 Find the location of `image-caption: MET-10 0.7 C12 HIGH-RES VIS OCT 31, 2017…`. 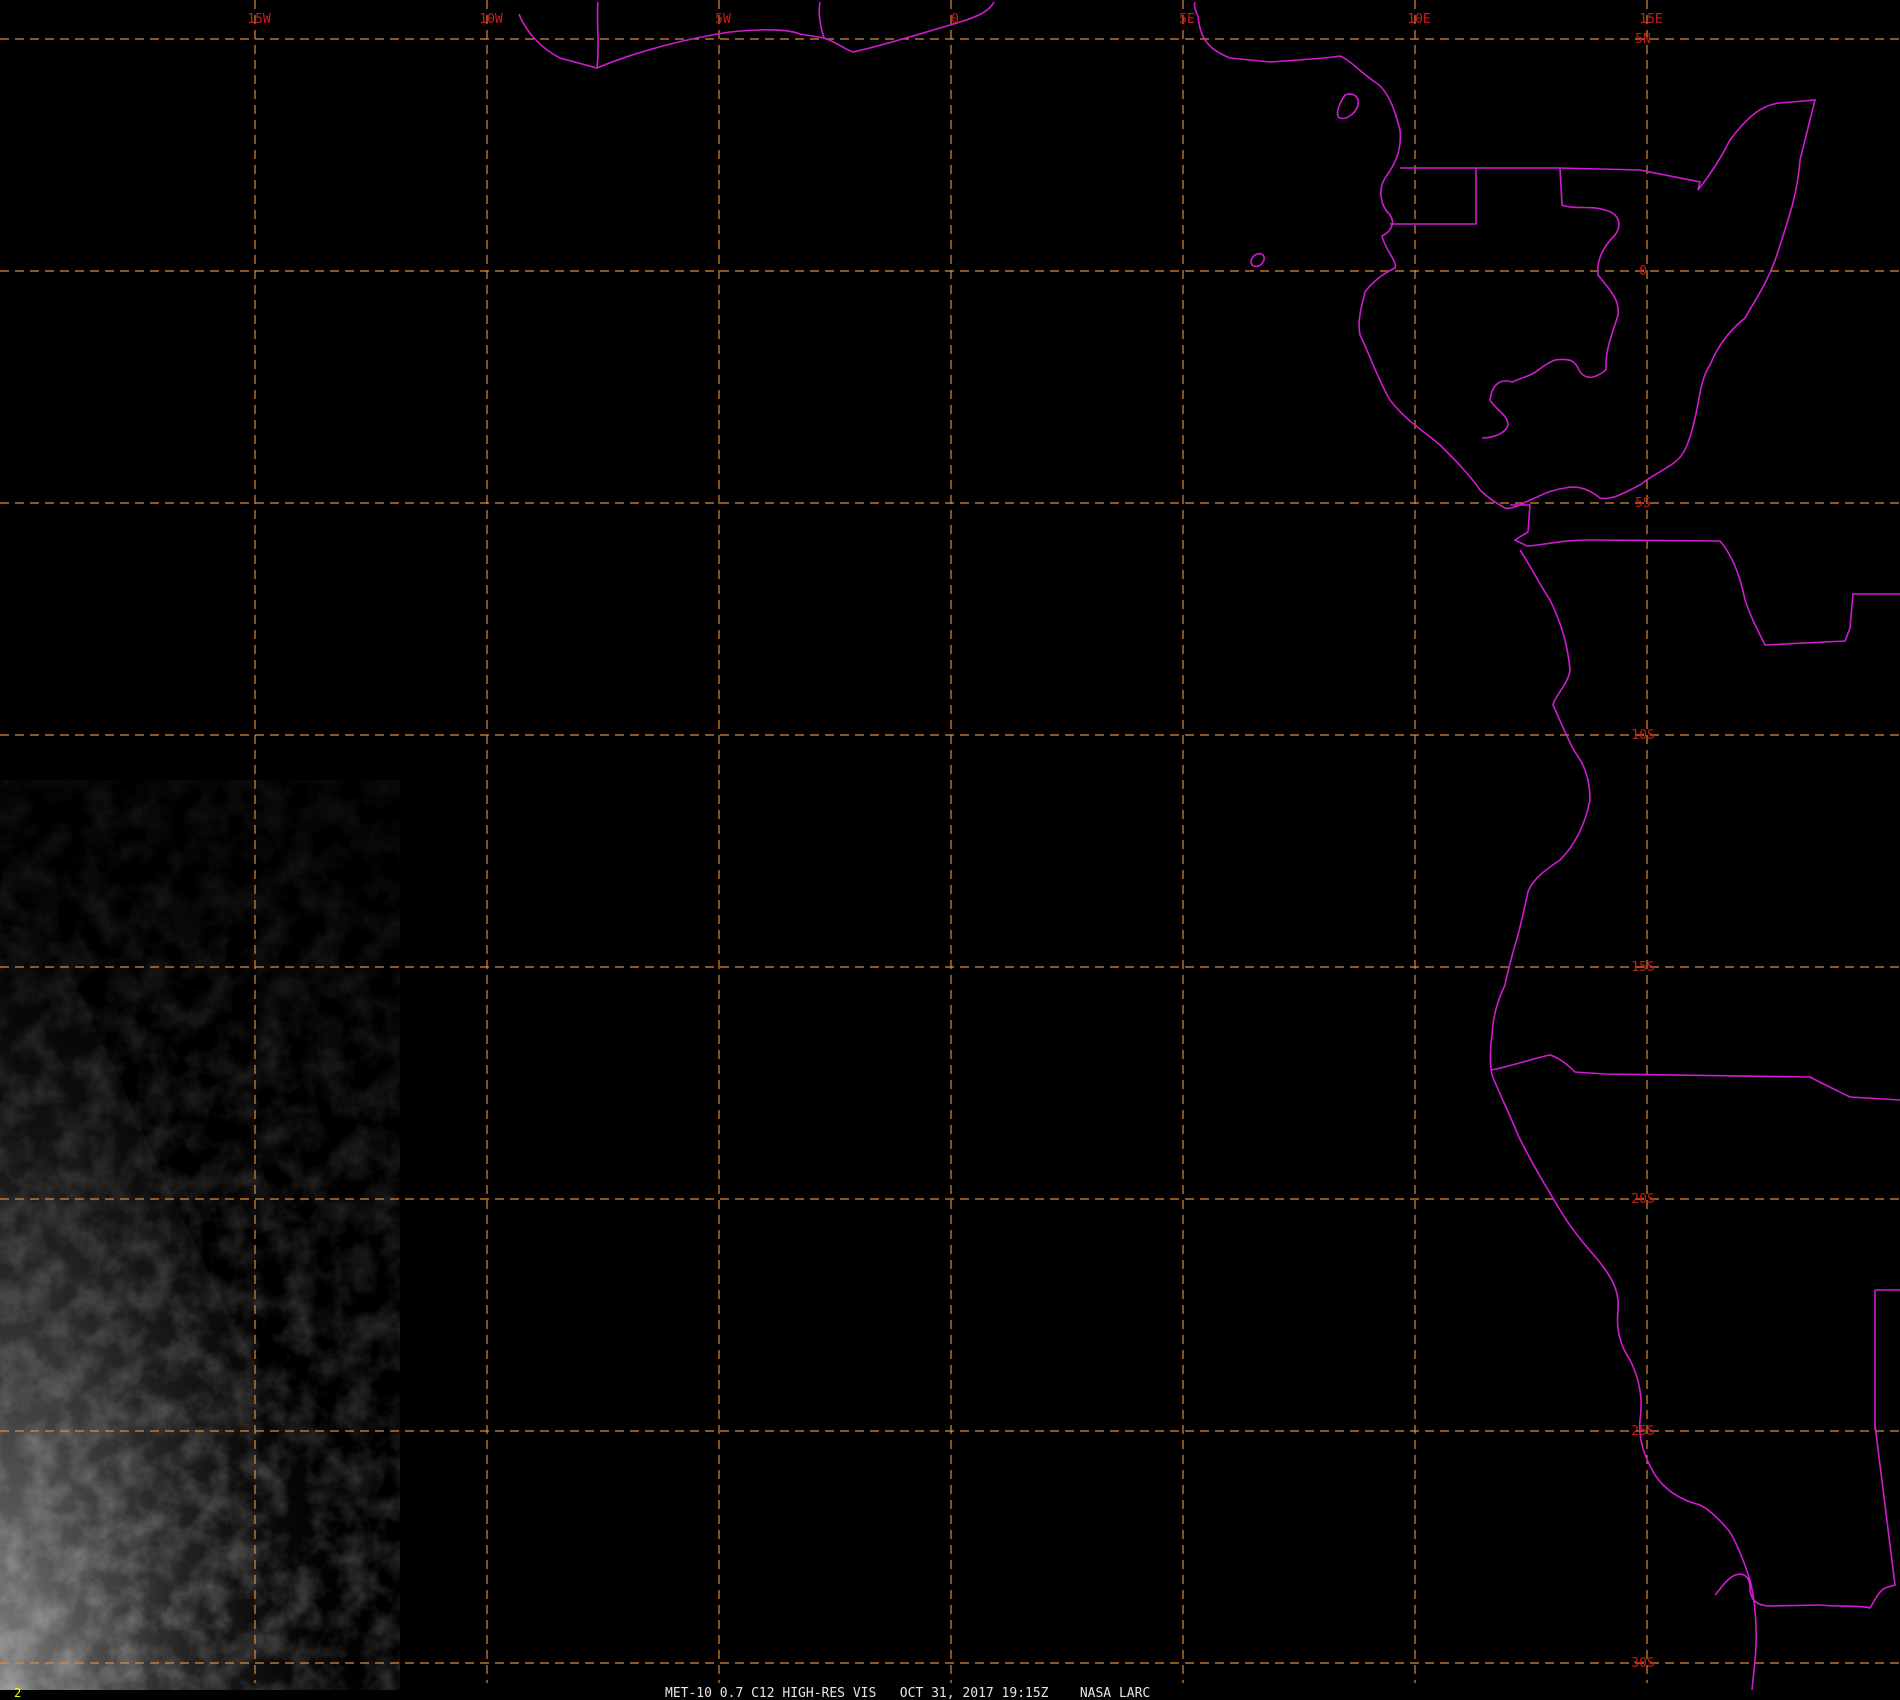

image-caption: MET-10 0.7 C12 HIGH-RES VIS OCT 31, 2017… is located at coordinates (907, 1693).